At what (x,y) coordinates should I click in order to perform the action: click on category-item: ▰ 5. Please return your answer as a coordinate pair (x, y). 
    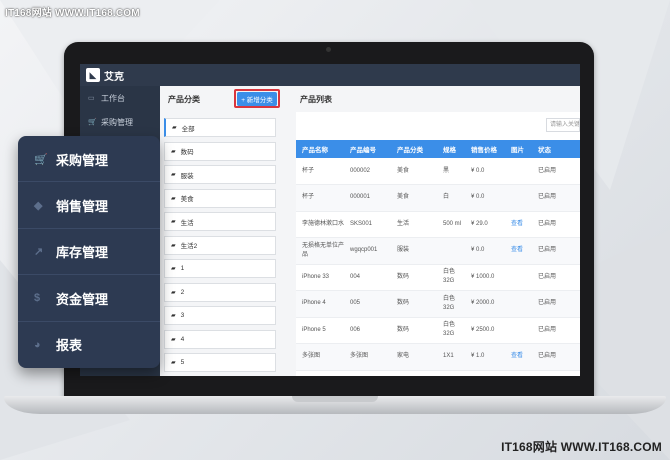
    Looking at the image, I should click on (220, 362).